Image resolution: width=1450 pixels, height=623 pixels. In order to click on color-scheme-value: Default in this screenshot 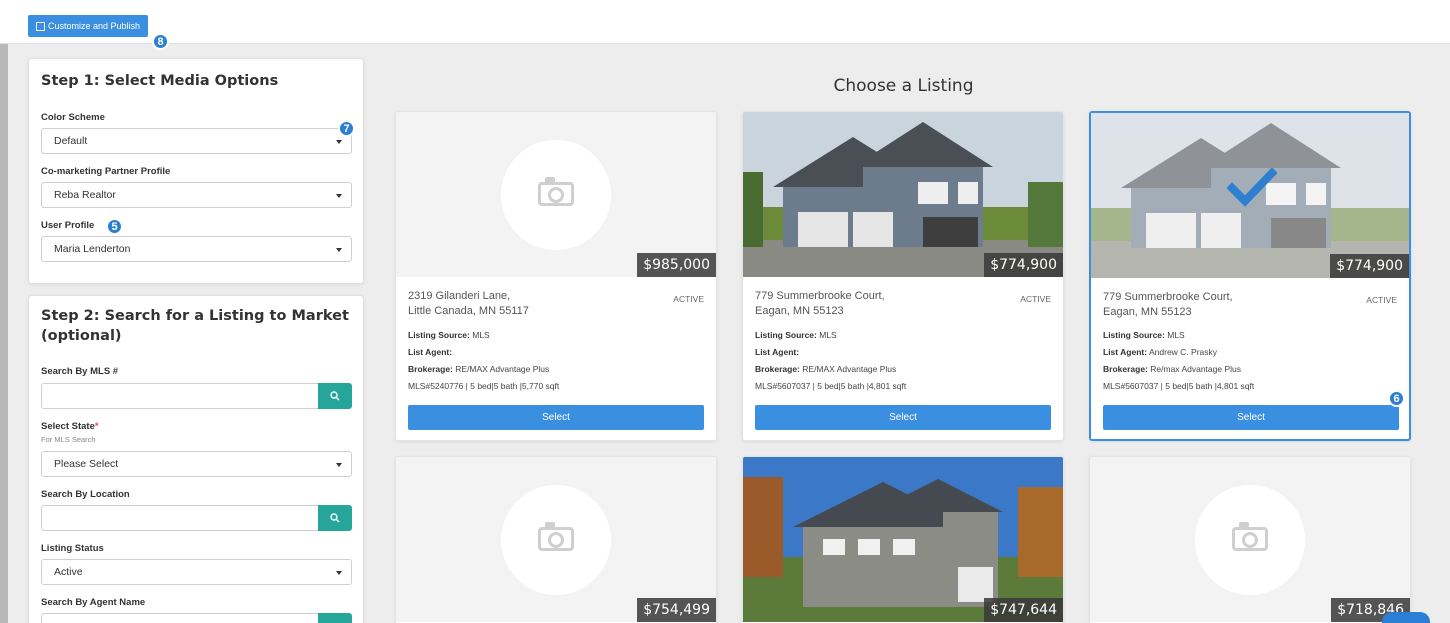, I will do `click(71, 141)`.